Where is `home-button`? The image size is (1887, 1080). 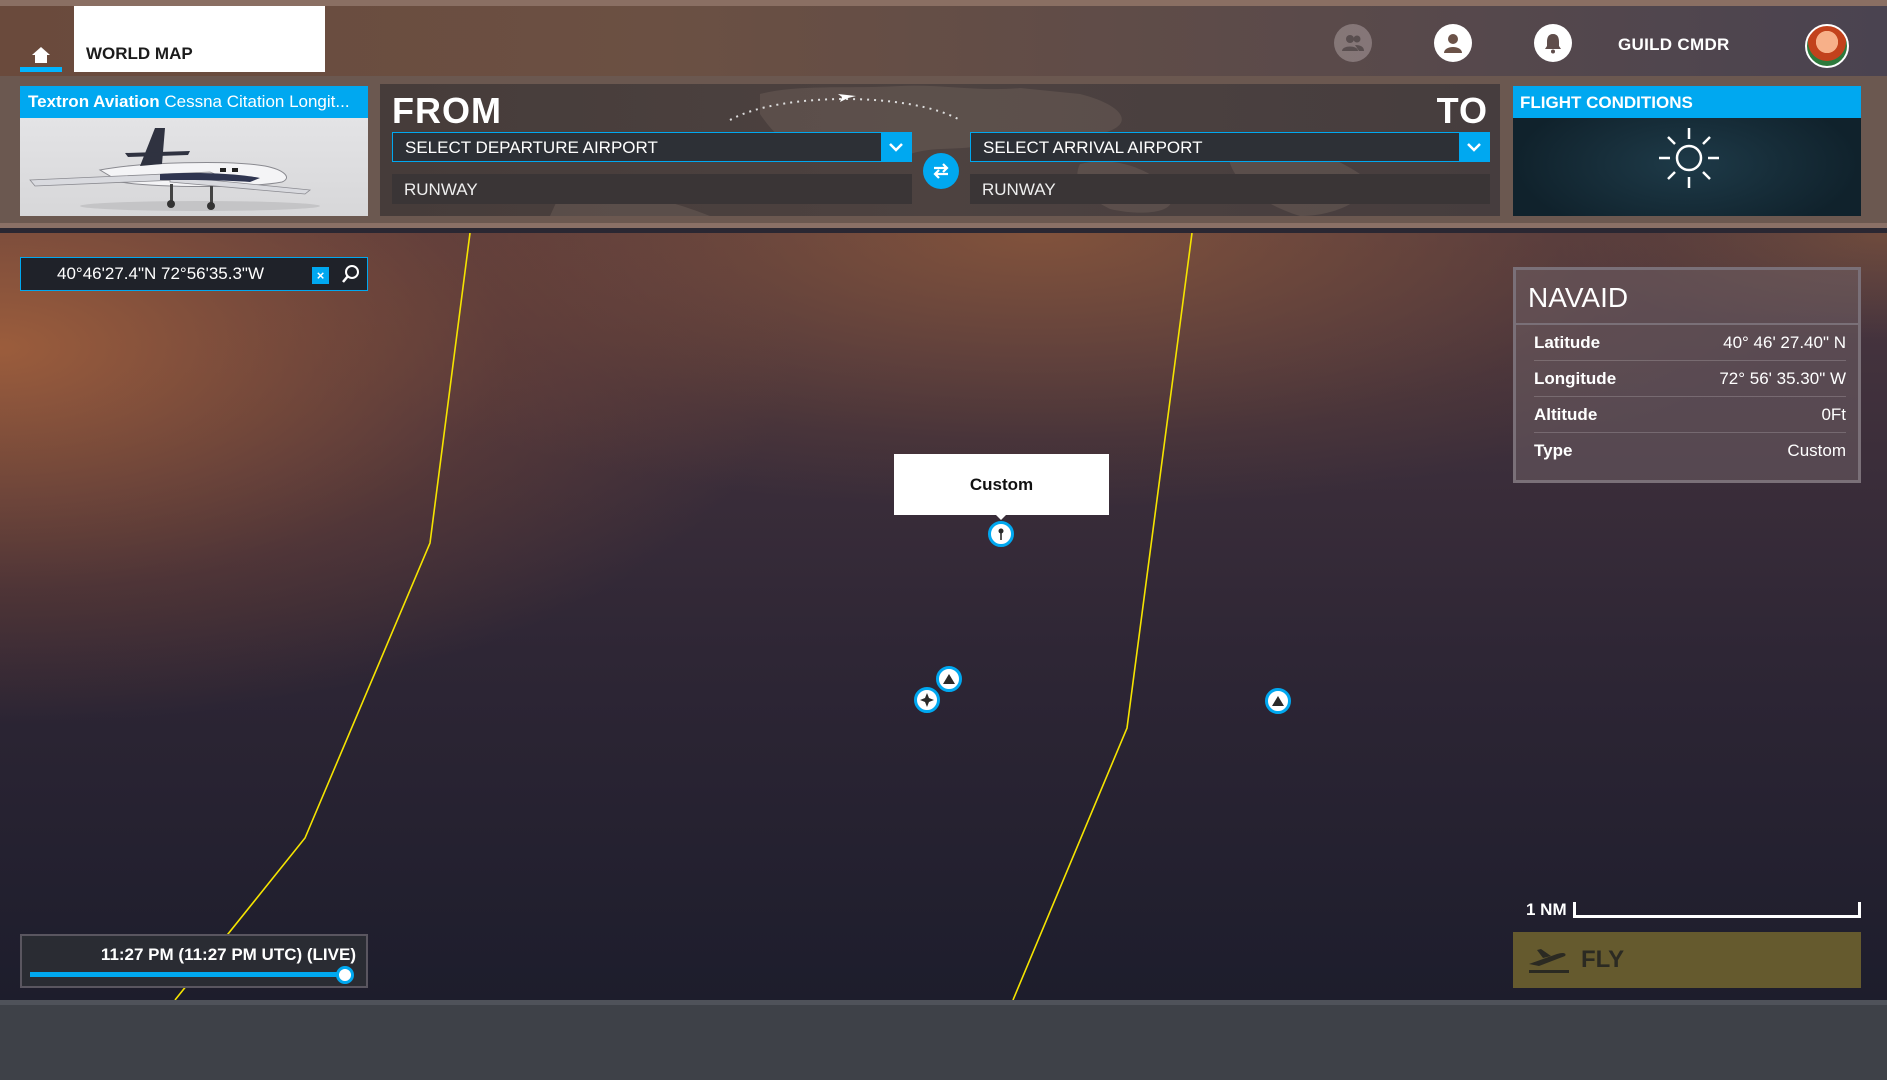 home-button is located at coordinates (41, 55).